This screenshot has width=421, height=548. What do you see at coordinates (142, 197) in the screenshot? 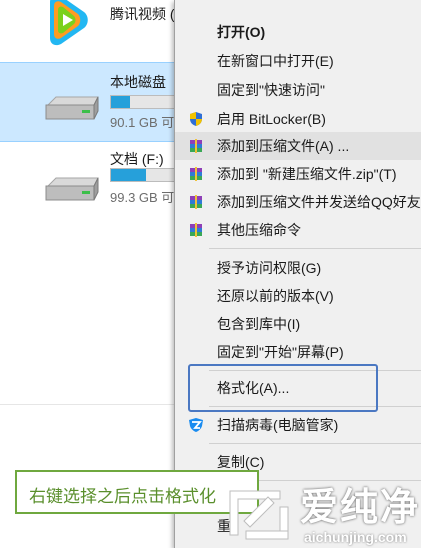
I see `drive-free-space: 99.3 GB 可` at bounding box center [142, 197].